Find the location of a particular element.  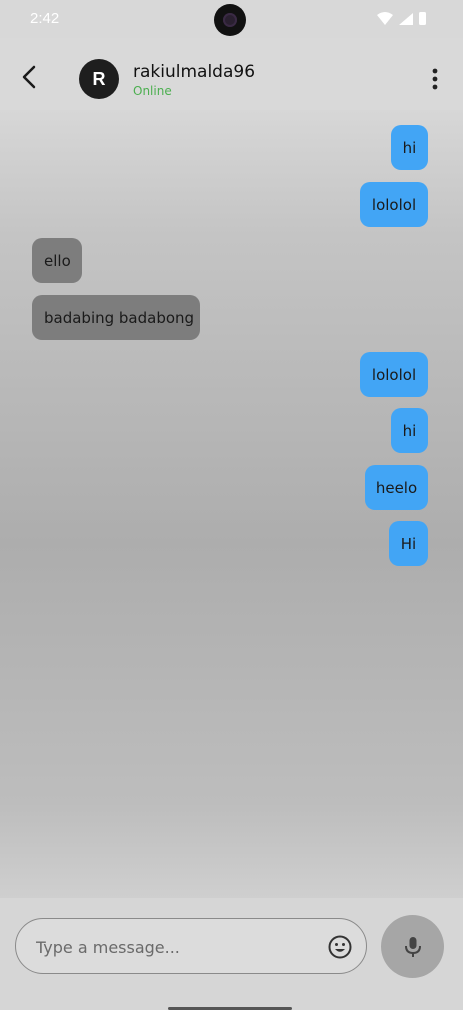

battery-icon is located at coordinates (422, 18).